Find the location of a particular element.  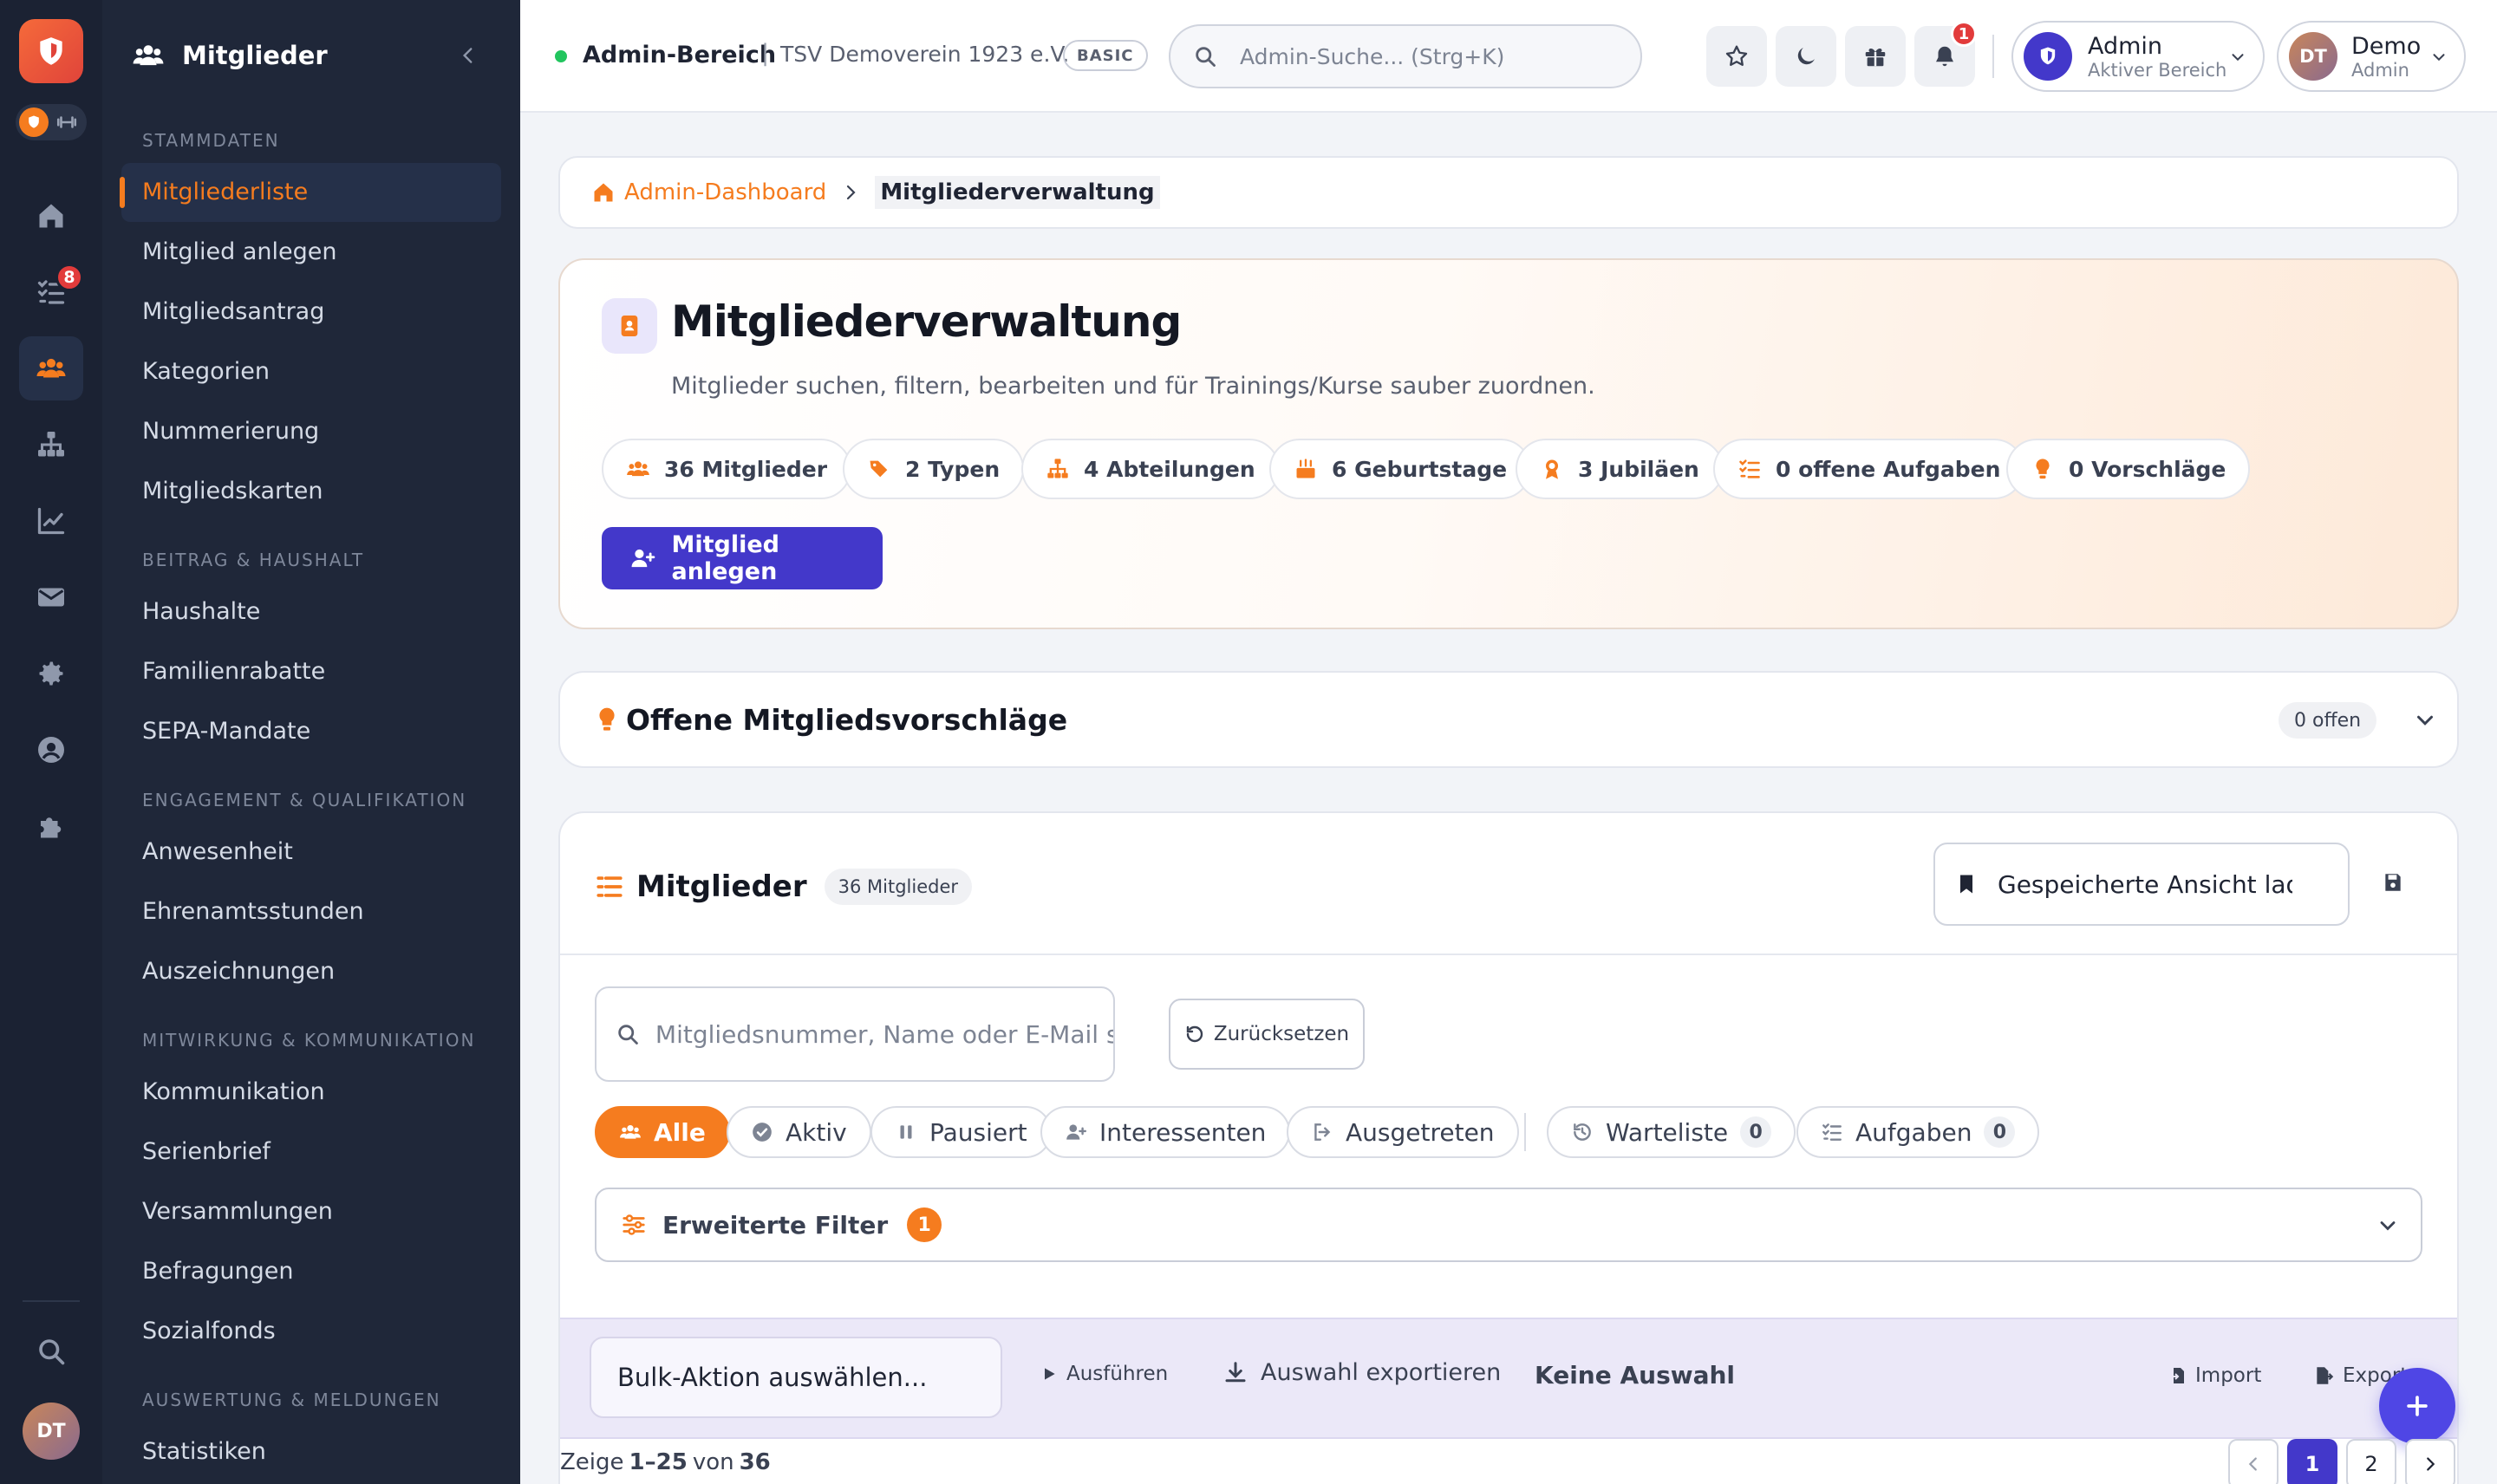

app-logo is located at coordinates (51, 51).